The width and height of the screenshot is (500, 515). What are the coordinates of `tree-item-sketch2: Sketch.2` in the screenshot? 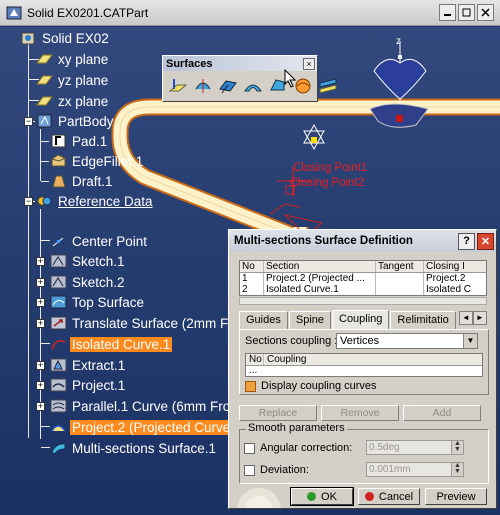 It's located at (88, 282).